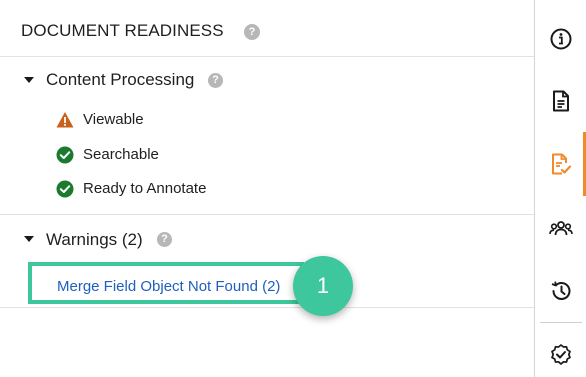 This screenshot has height=377, width=586. What do you see at coordinates (65, 120) in the screenshot?
I see `warning-triangle-icon` at bounding box center [65, 120].